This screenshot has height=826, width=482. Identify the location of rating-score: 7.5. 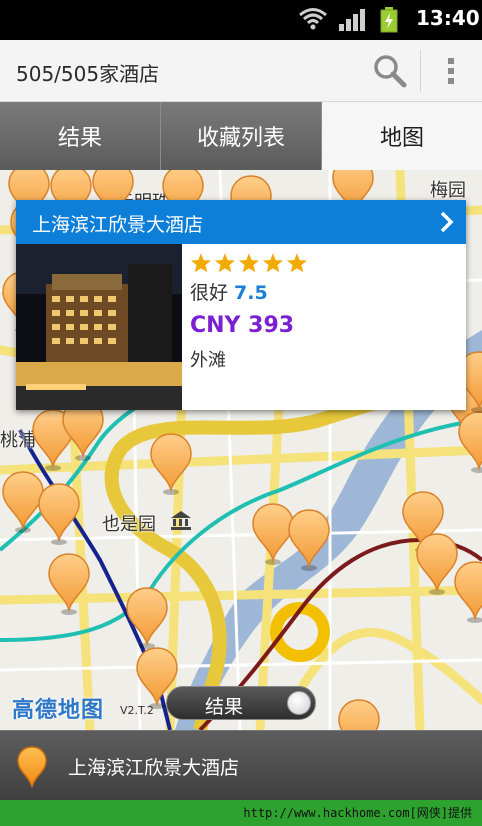
(251, 293).